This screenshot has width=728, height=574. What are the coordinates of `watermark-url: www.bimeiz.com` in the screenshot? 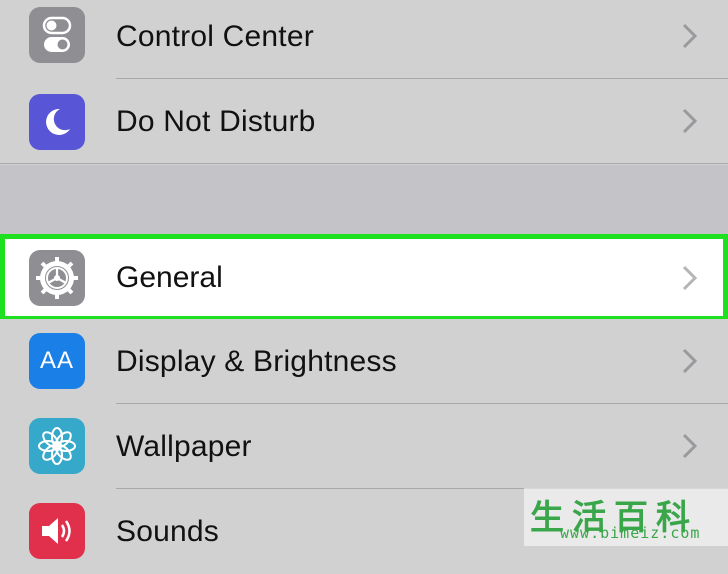 It's located at (630, 533).